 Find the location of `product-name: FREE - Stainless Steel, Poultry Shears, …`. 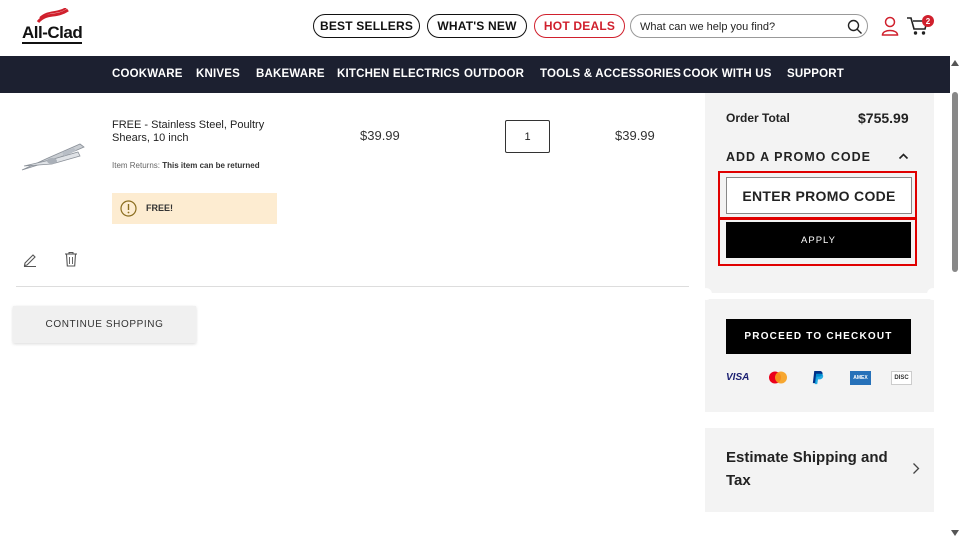

product-name: FREE - Stainless Steel, Poultry Shears, … is located at coordinates (197, 132).